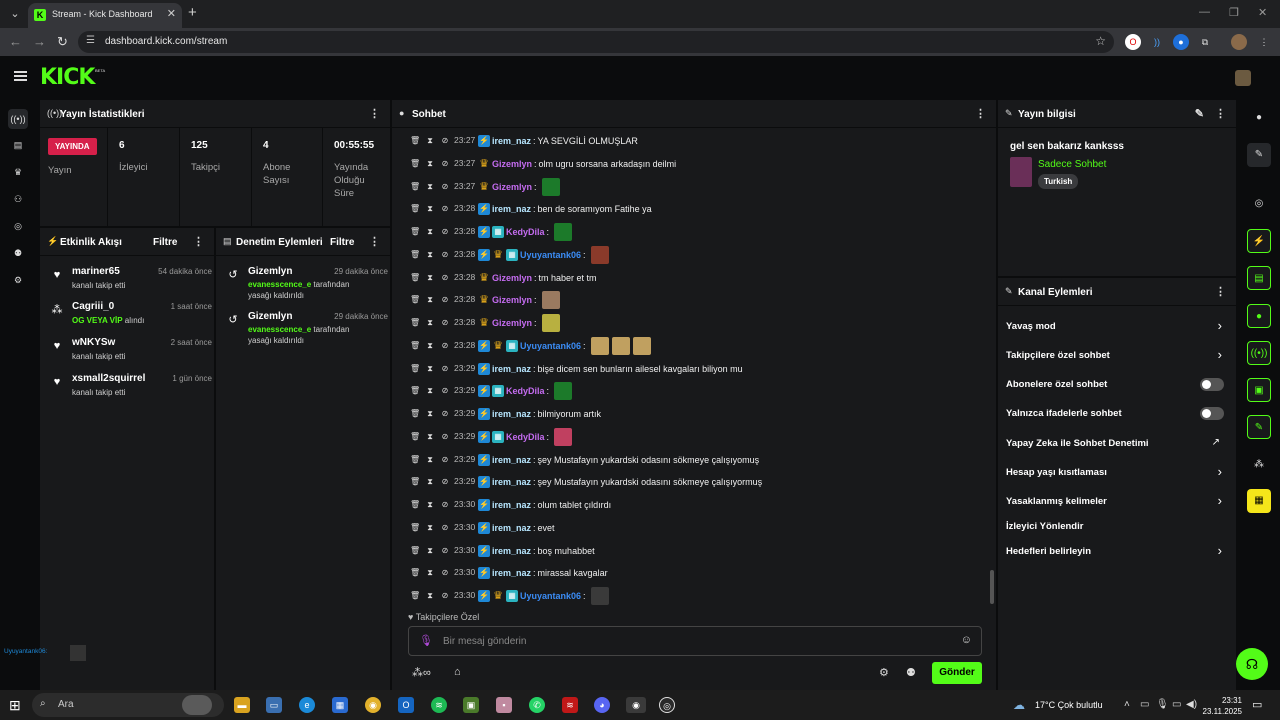 The height and width of the screenshot is (720, 1280). What do you see at coordinates (67, 77) in the screenshot?
I see `kick-logo: KICK` at bounding box center [67, 77].